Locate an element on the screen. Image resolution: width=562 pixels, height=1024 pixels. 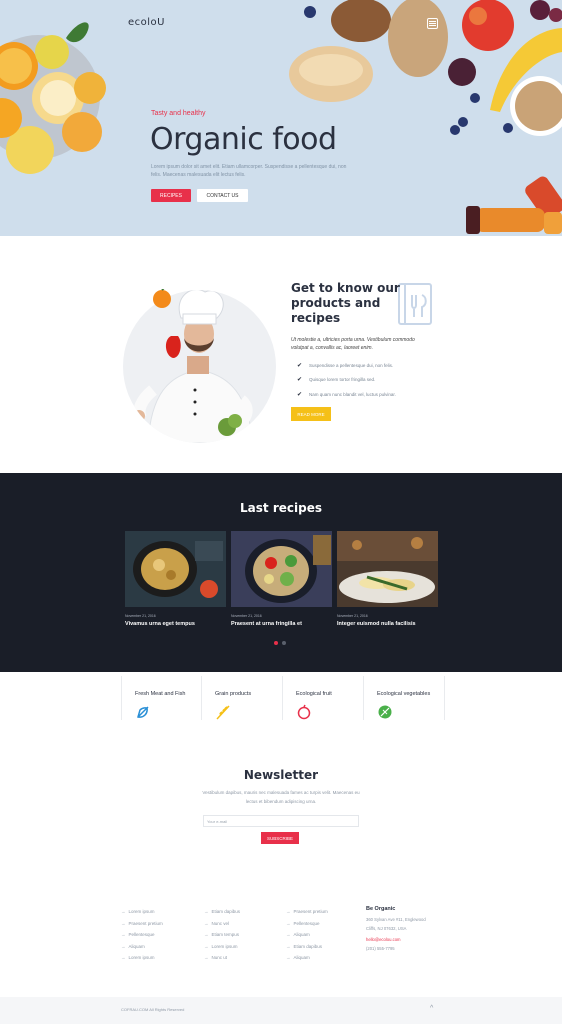
category-label: Fresh Meat and Fish is located at coordinates (160, 694).